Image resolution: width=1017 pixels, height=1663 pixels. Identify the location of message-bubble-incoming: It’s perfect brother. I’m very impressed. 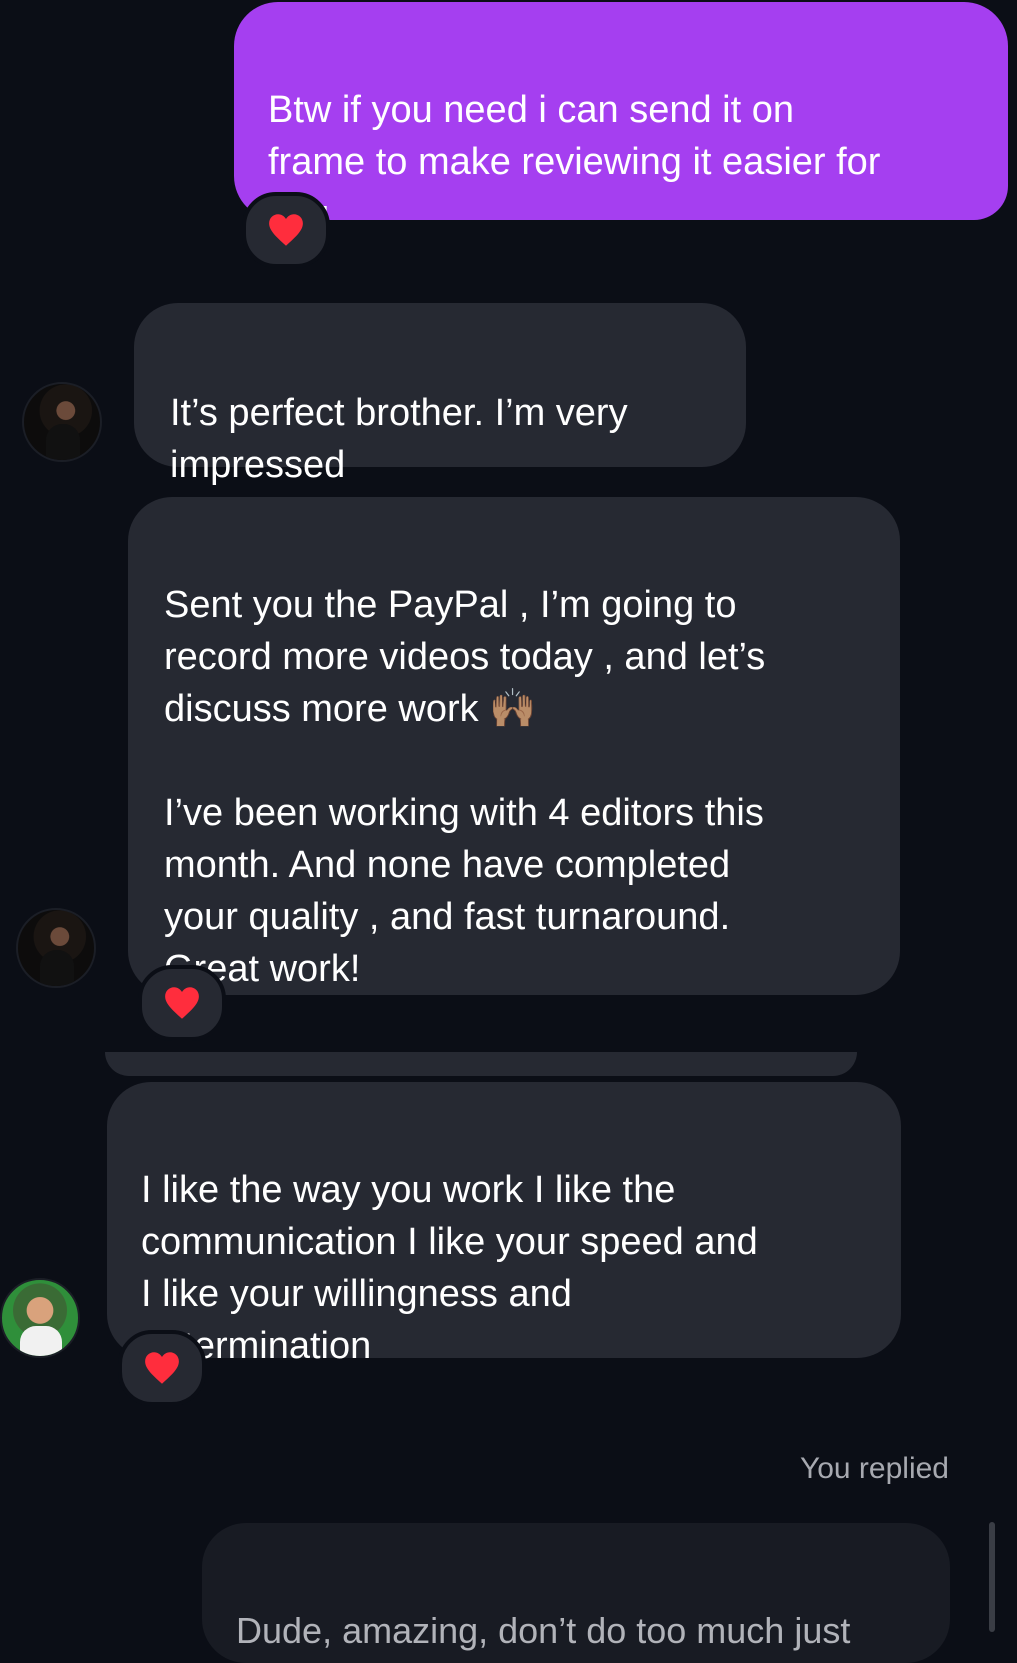
(440, 394).